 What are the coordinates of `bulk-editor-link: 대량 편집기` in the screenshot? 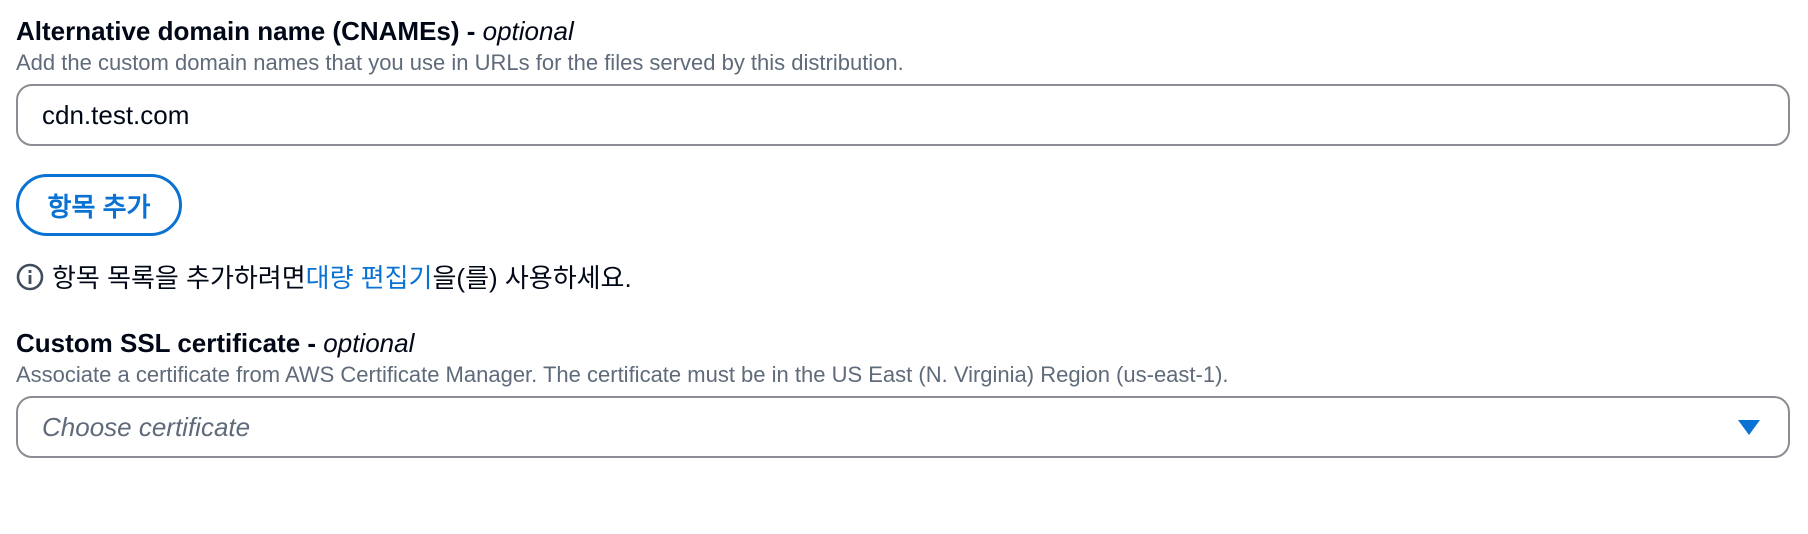 It's located at (369, 276).